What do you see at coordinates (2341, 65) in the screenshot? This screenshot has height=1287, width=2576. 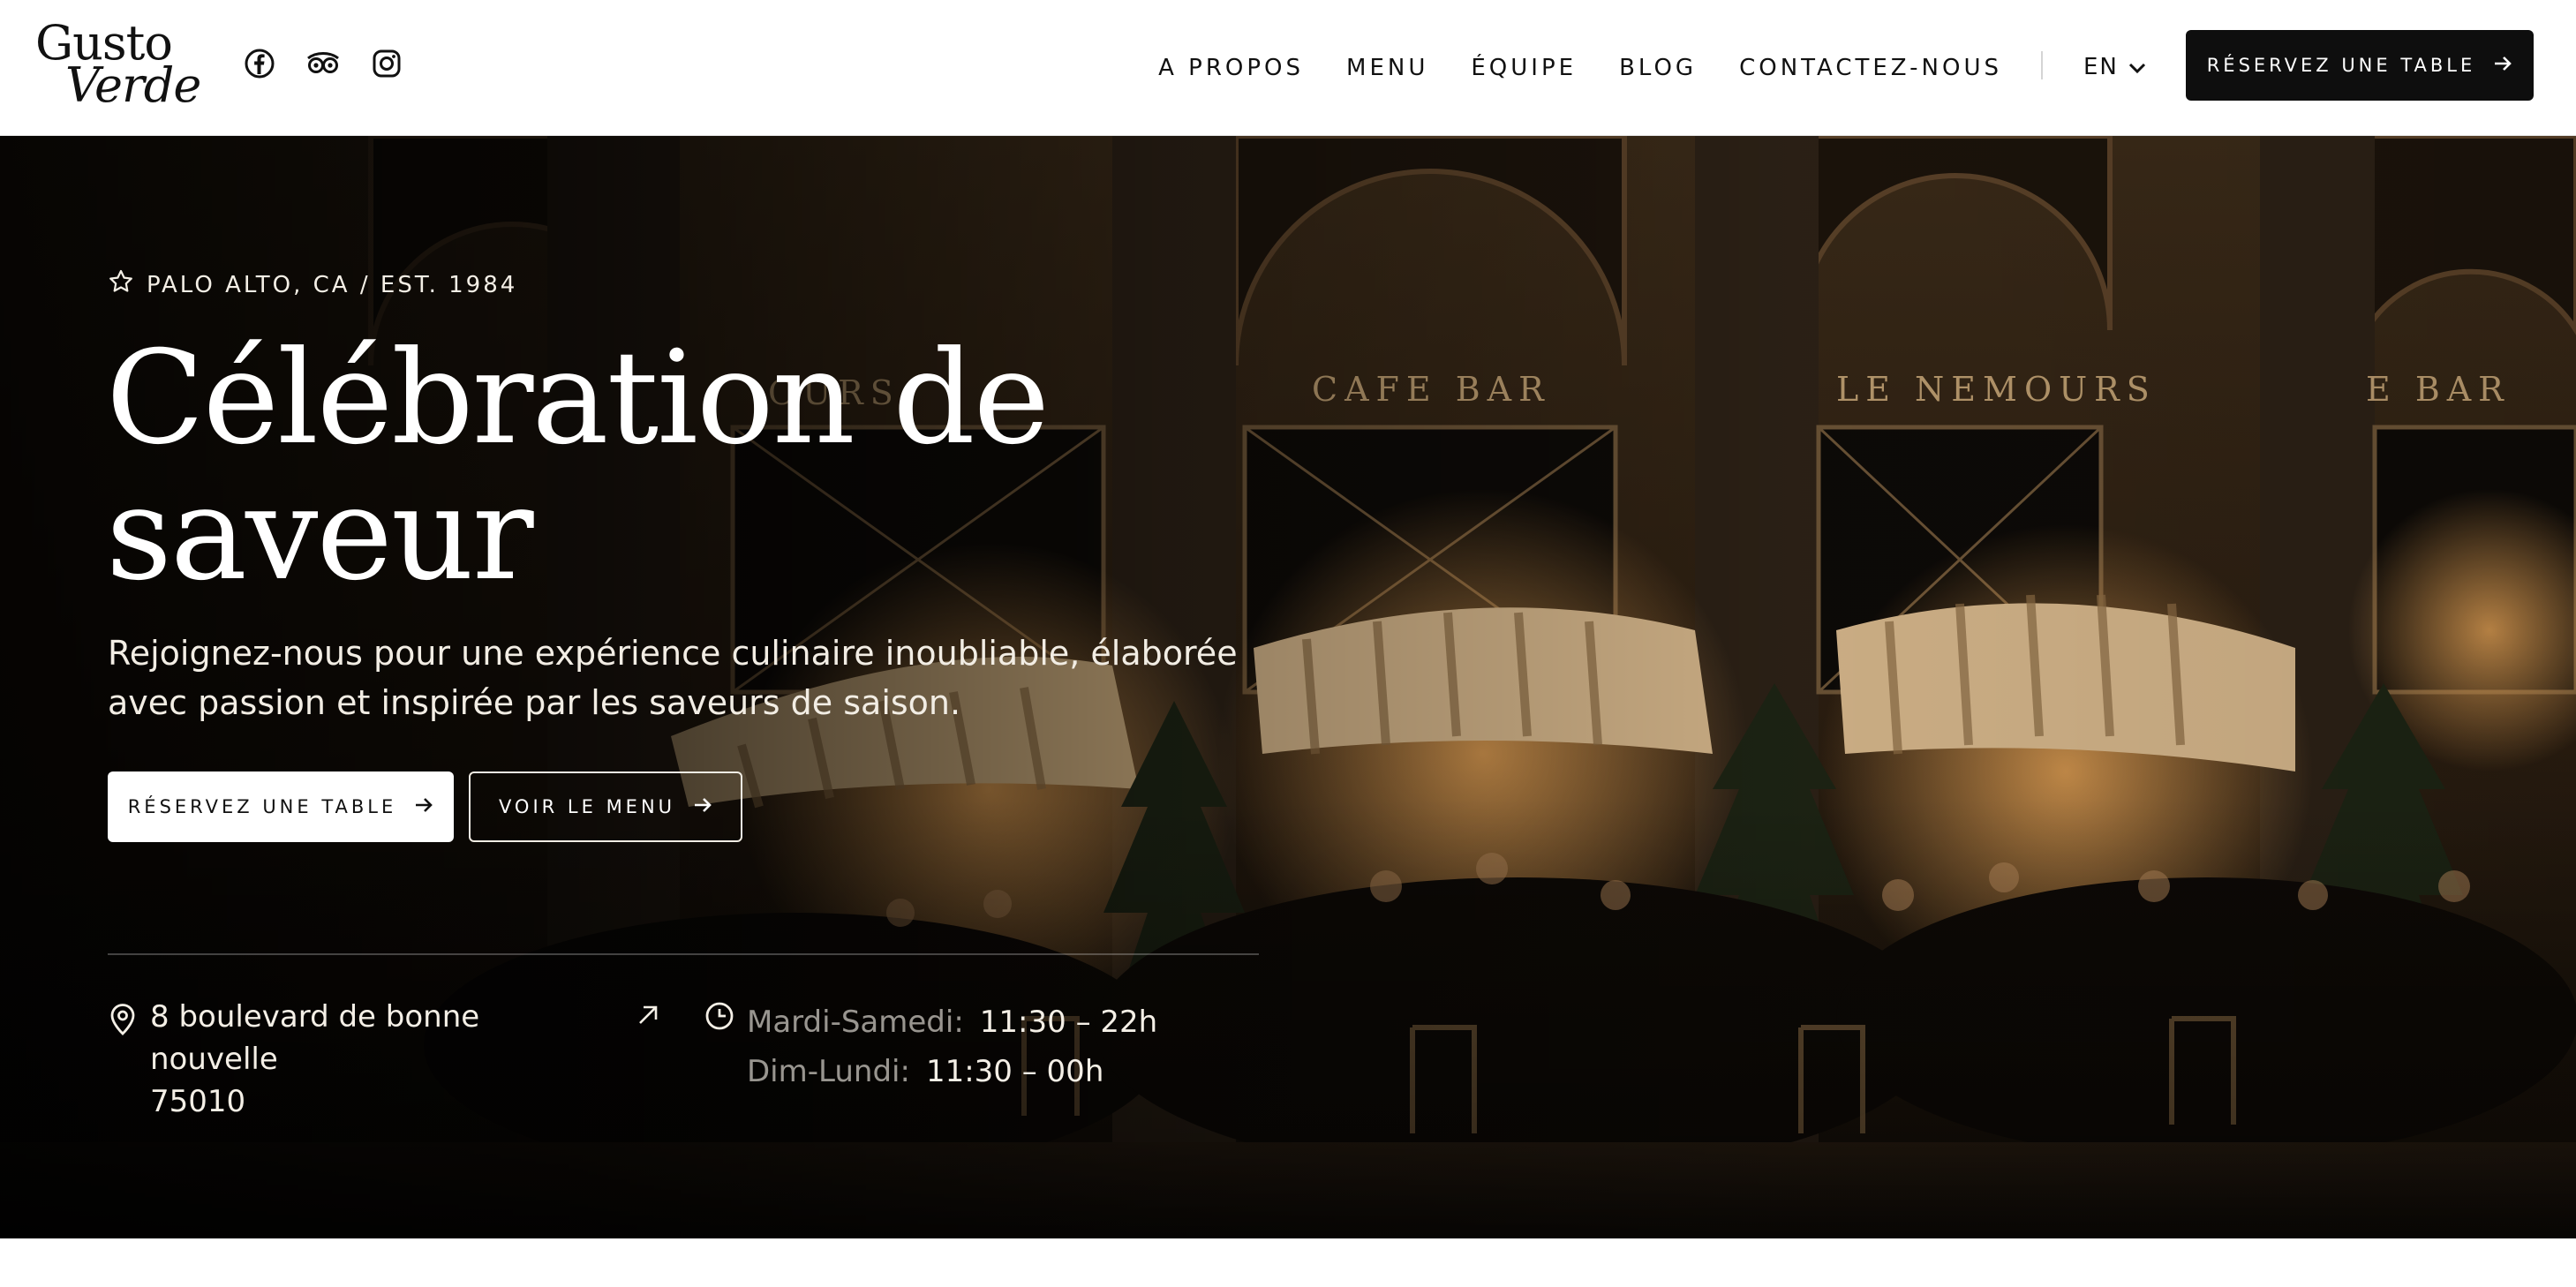 I see `header-reserve-label: RÉSERVEZ UNE TABLE` at bounding box center [2341, 65].